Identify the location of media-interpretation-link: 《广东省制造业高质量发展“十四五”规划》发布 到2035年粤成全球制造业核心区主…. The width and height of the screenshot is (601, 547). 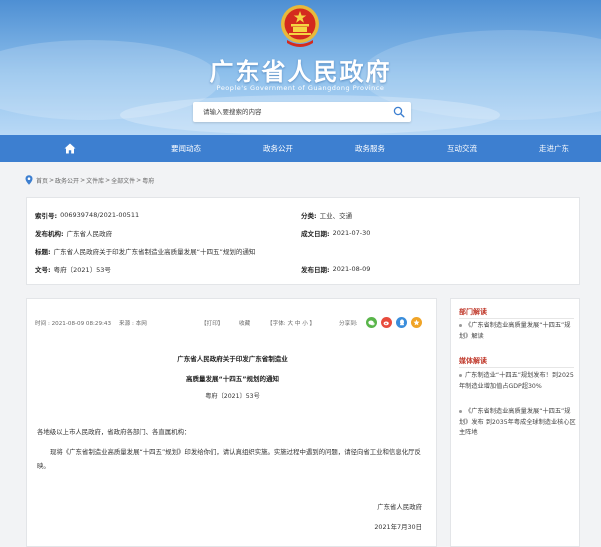
(519, 423).